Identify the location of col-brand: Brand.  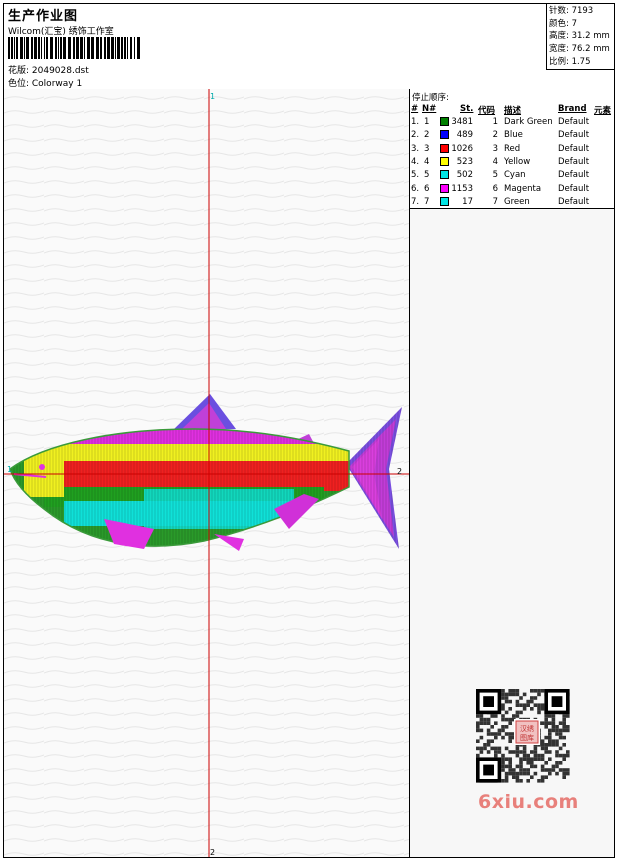
(572, 109).